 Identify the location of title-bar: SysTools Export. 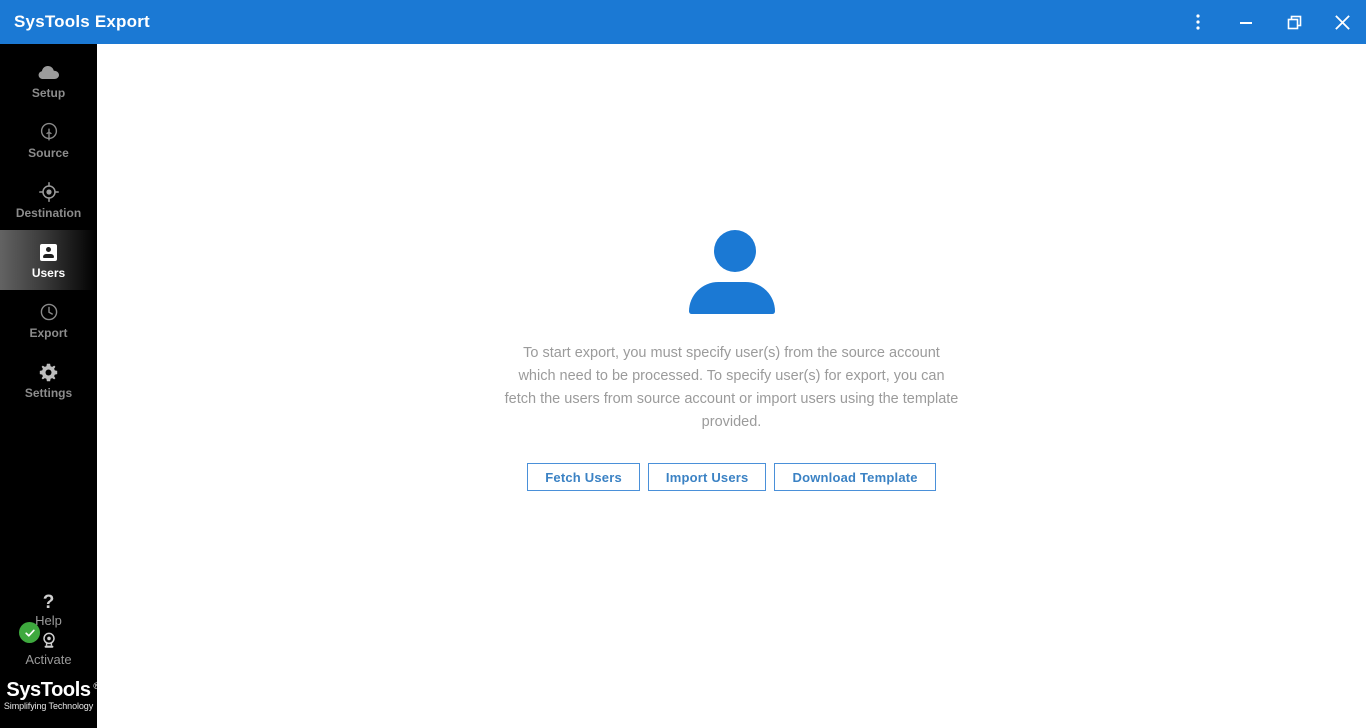
(683, 22).